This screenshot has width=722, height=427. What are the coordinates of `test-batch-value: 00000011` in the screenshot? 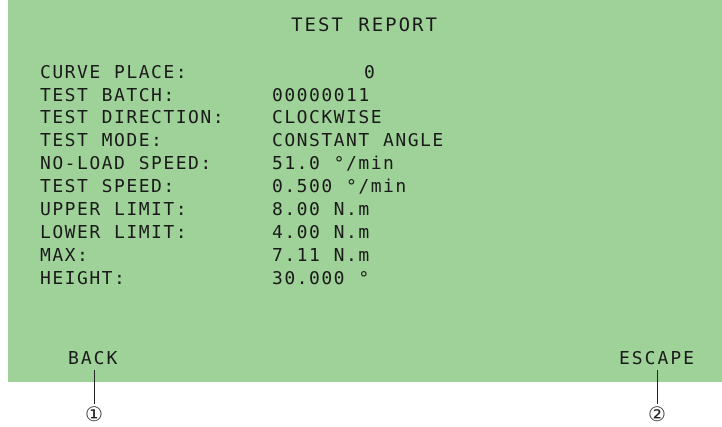 It's located at (321, 95).